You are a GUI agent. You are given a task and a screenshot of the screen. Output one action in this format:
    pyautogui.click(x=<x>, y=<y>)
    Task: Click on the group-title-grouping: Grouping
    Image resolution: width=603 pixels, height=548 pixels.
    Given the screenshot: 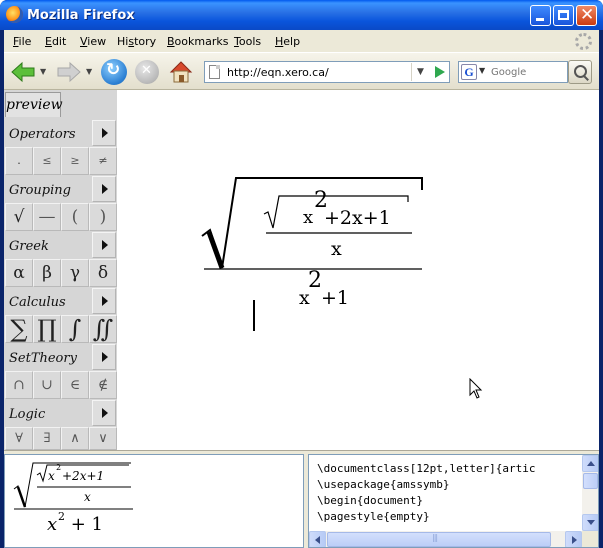 What is the action you would take?
    pyautogui.click(x=48, y=189)
    